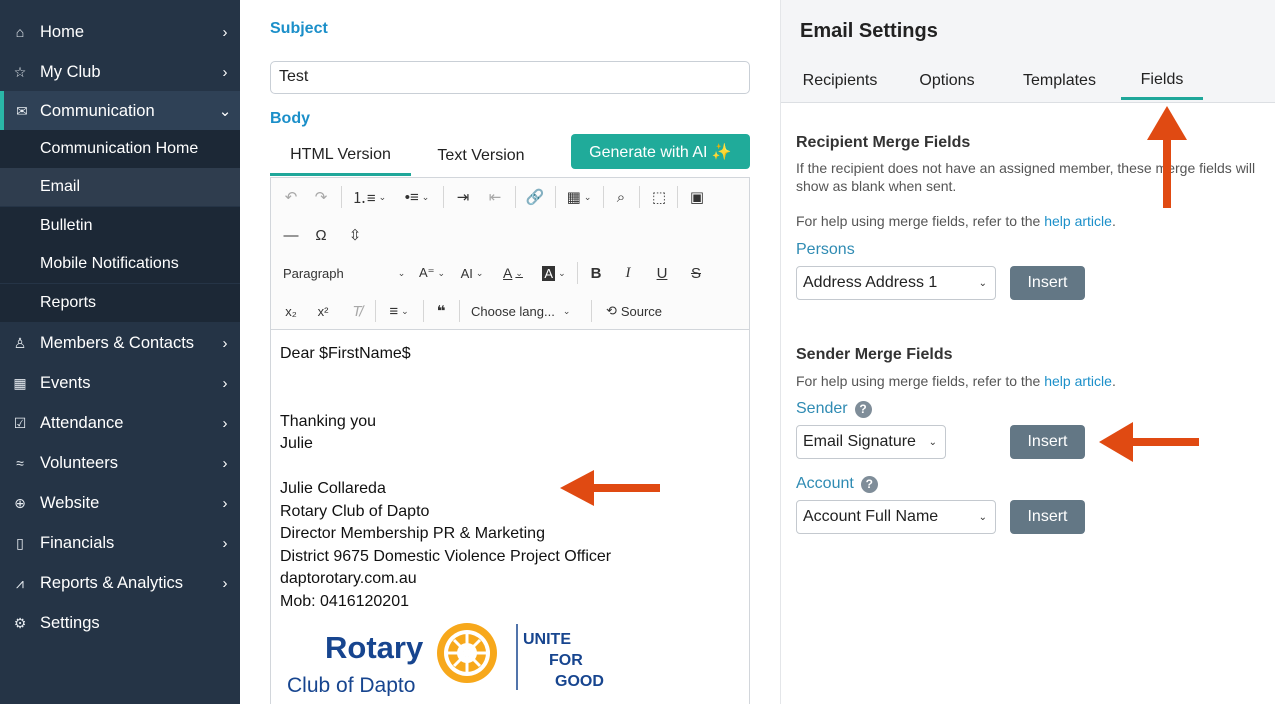 Image resolution: width=1275 pixels, height=704 pixels. I want to click on sender-label-text: Sender, so click(822, 408).